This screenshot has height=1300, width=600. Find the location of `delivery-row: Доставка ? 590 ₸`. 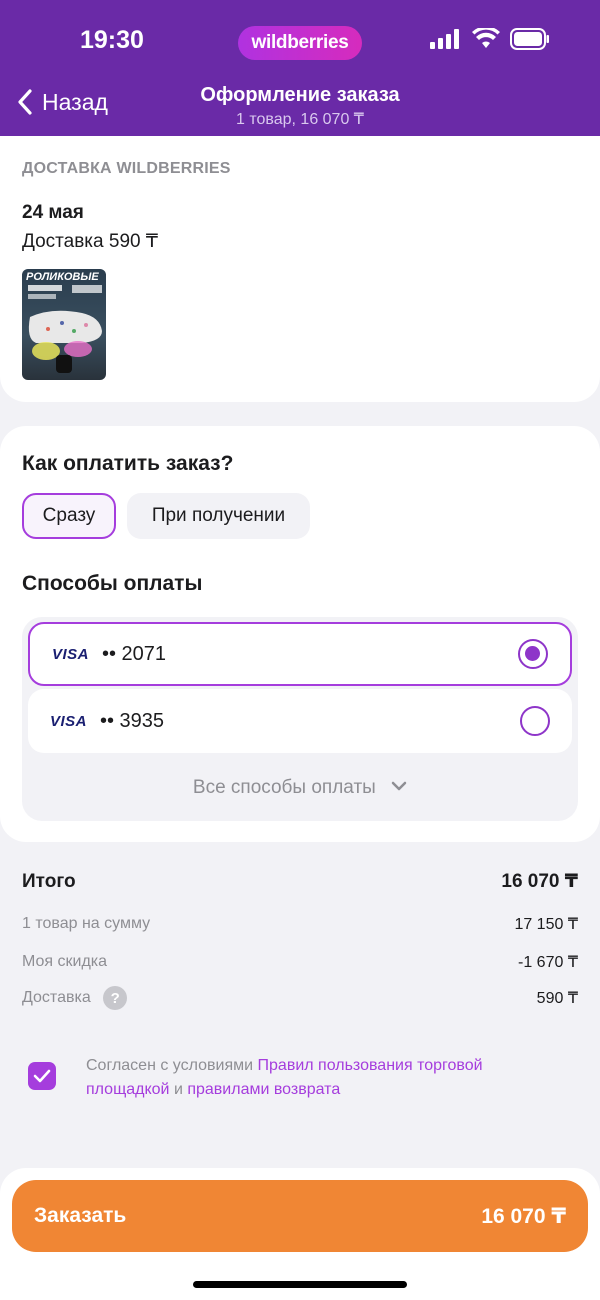

delivery-row: Доставка ? 590 ₸ is located at coordinates (300, 998).